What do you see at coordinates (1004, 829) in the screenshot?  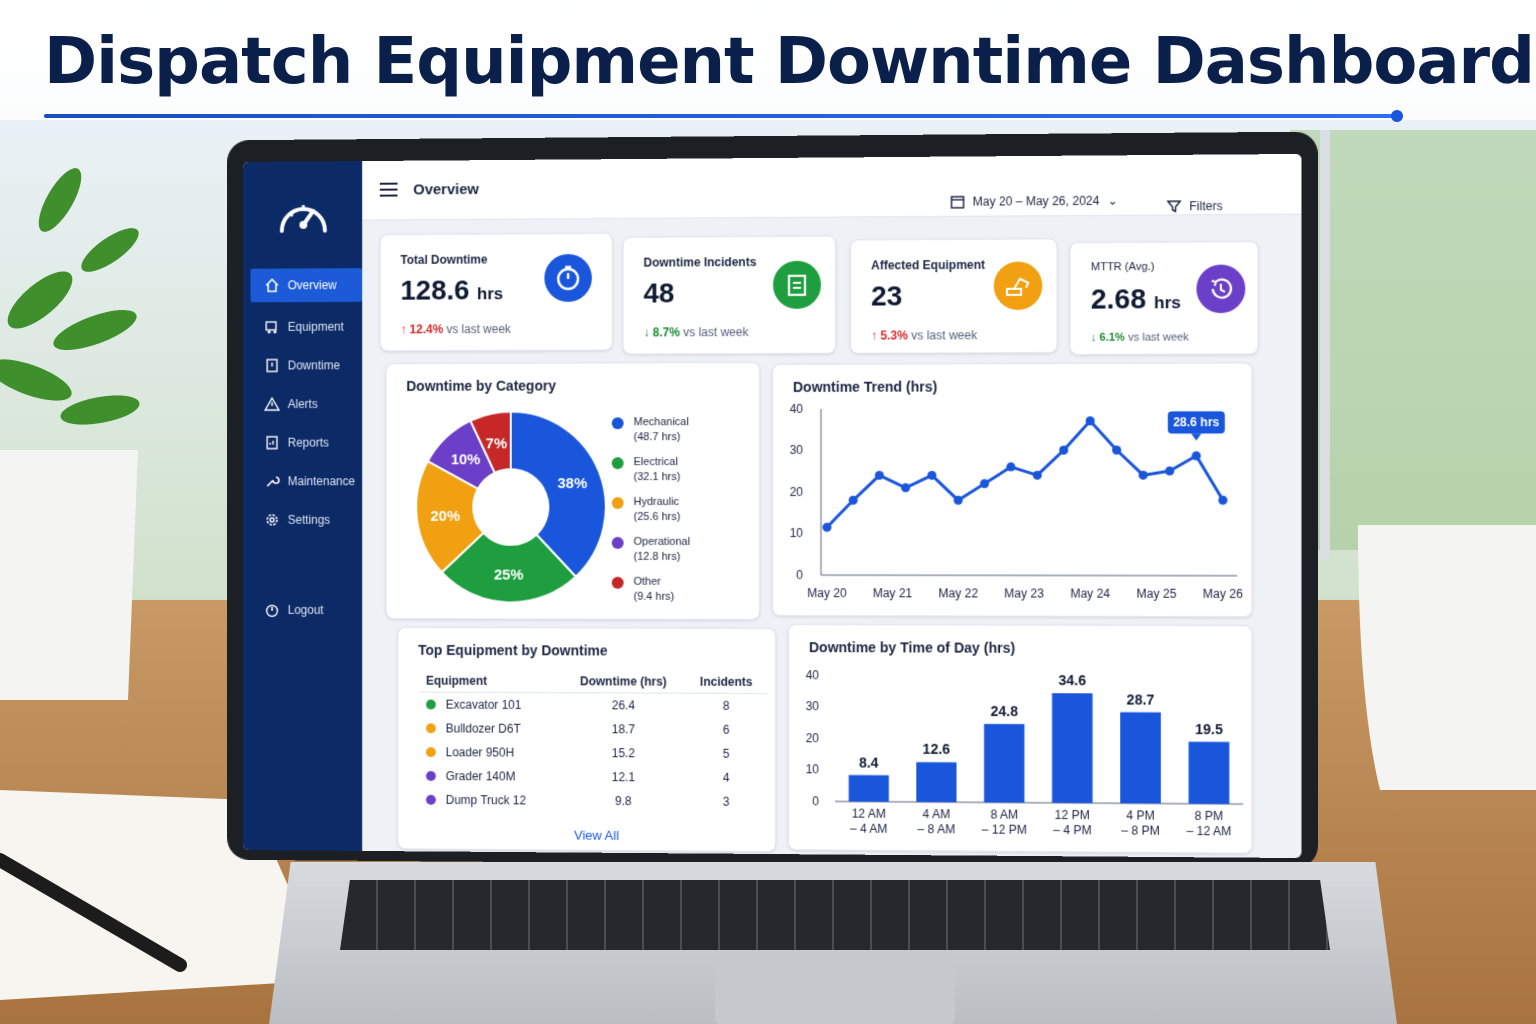 I see `x-tick-label: – 12 PM` at bounding box center [1004, 829].